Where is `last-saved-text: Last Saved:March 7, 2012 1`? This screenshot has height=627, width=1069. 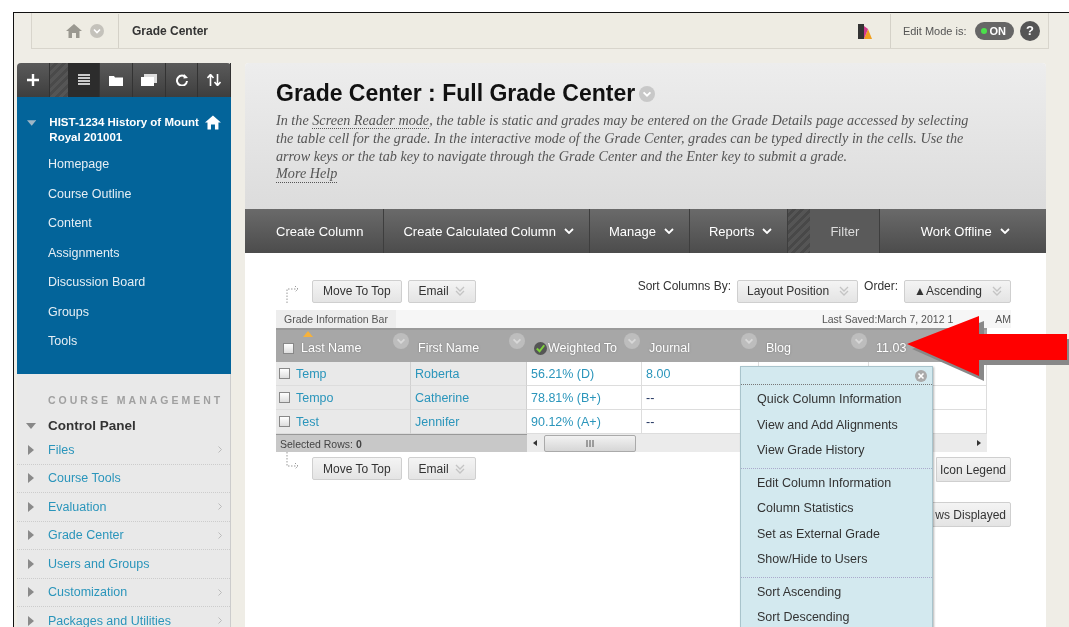
last-saved-text: Last Saved:March 7, 2012 1 is located at coordinates (887, 319).